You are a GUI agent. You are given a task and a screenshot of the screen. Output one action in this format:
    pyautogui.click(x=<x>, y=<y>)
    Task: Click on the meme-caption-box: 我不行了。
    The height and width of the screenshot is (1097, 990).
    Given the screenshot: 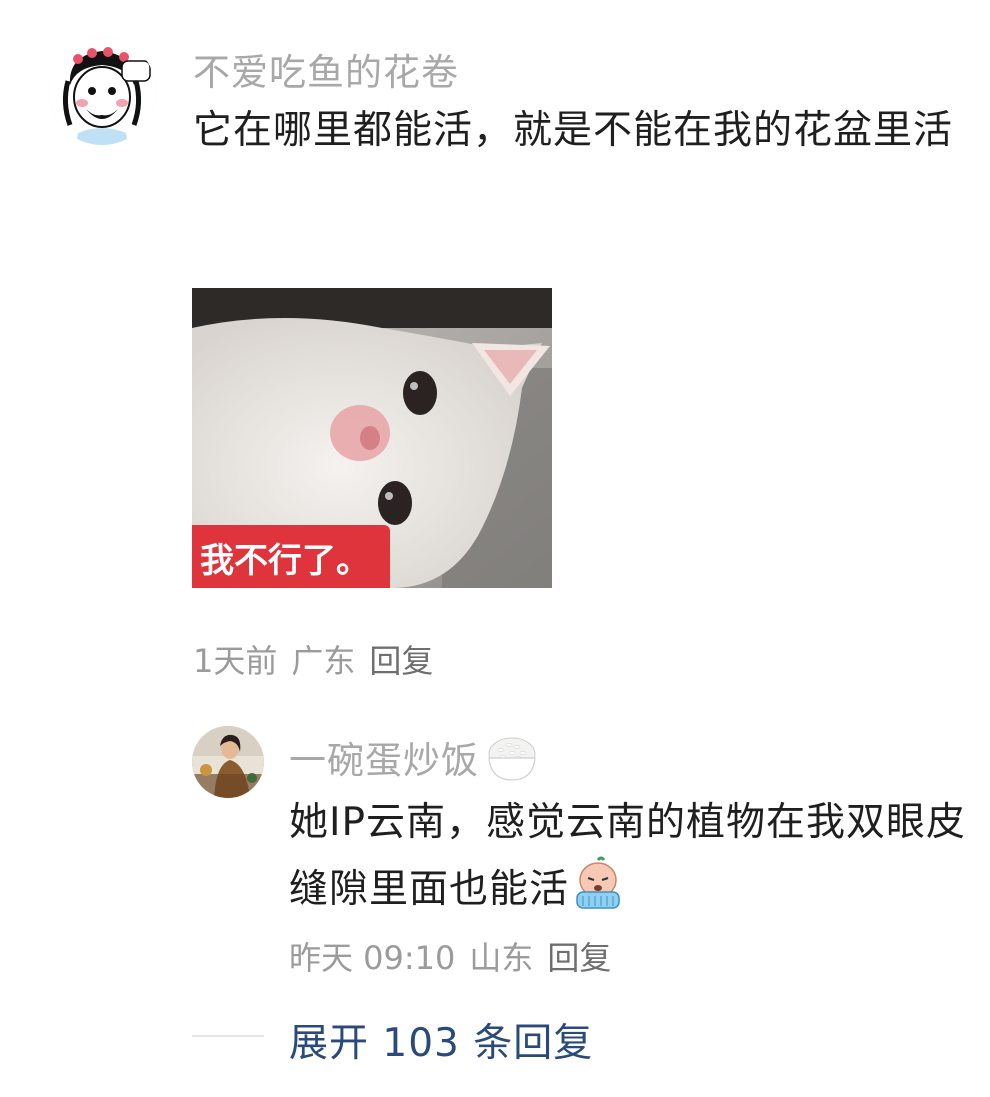 What is the action you would take?
    pyautogui.click(x=291, y=556)
    